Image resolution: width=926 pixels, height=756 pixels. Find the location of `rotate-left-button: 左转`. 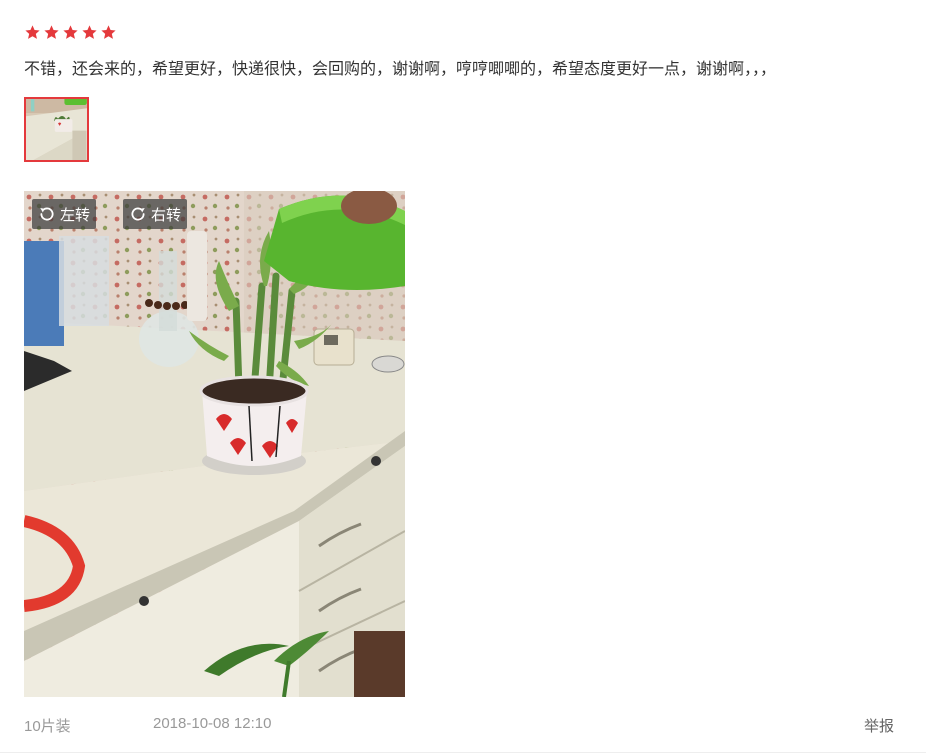

rotate-left-button: 左转 is located at coordinates (64, 214).